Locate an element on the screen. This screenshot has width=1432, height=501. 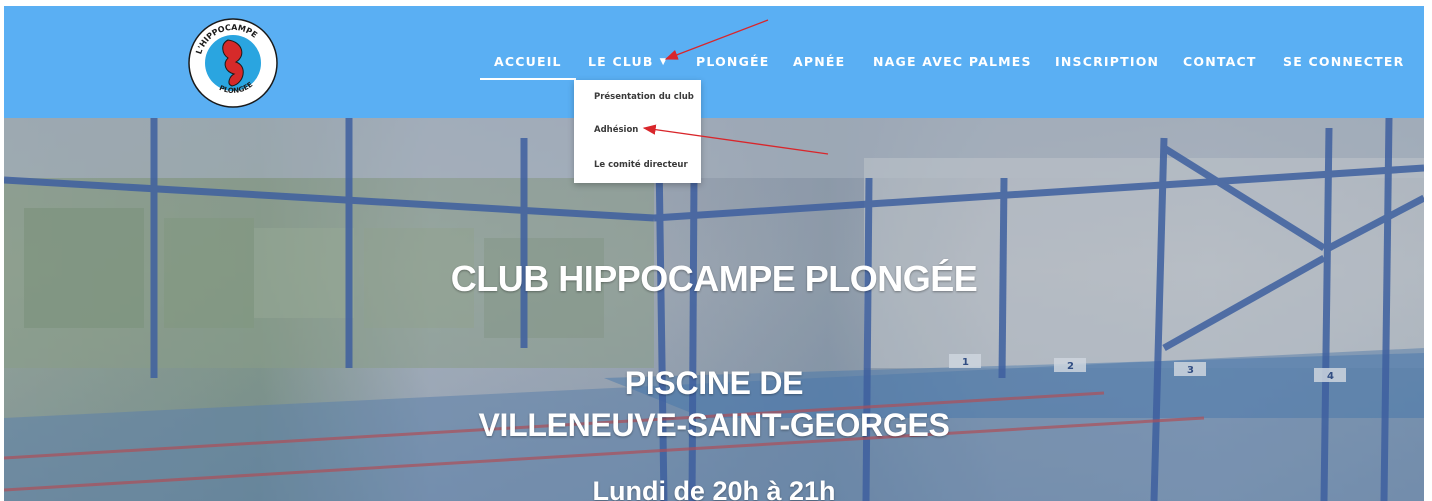
nav-item-le-club-label: LE CLUB is located at coordinates (621, 61).